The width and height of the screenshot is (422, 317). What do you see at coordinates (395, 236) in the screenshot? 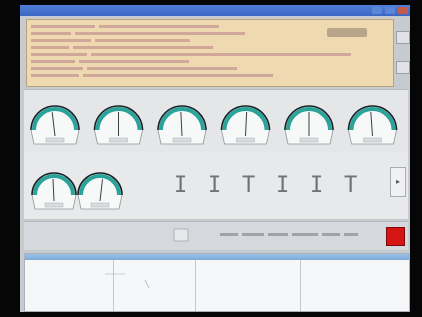
I see `stop-button` at bounding box center [395, 236].